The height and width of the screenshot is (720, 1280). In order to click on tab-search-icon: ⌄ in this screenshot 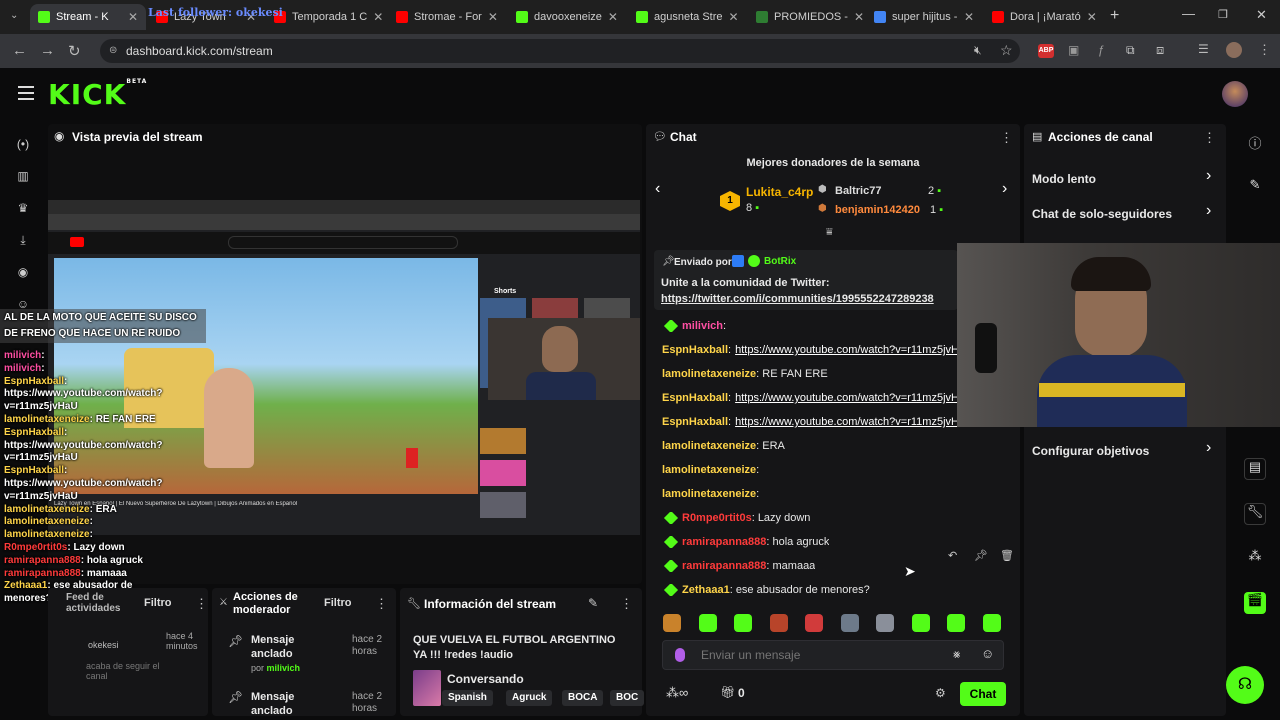, I will do `click(14, 15)`.